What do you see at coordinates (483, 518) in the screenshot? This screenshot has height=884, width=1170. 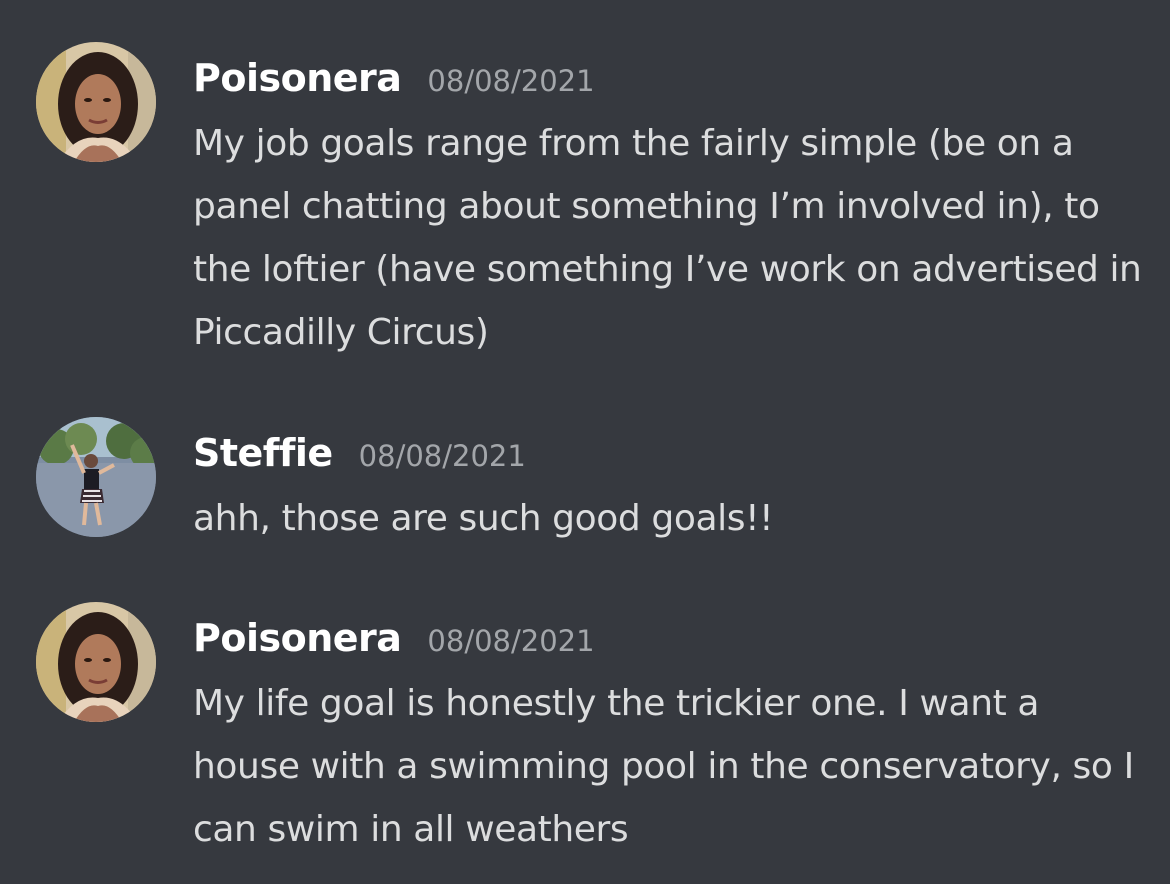 I see `message-text: ahh, those are such good goals!!` at bounding box center [483, 518].